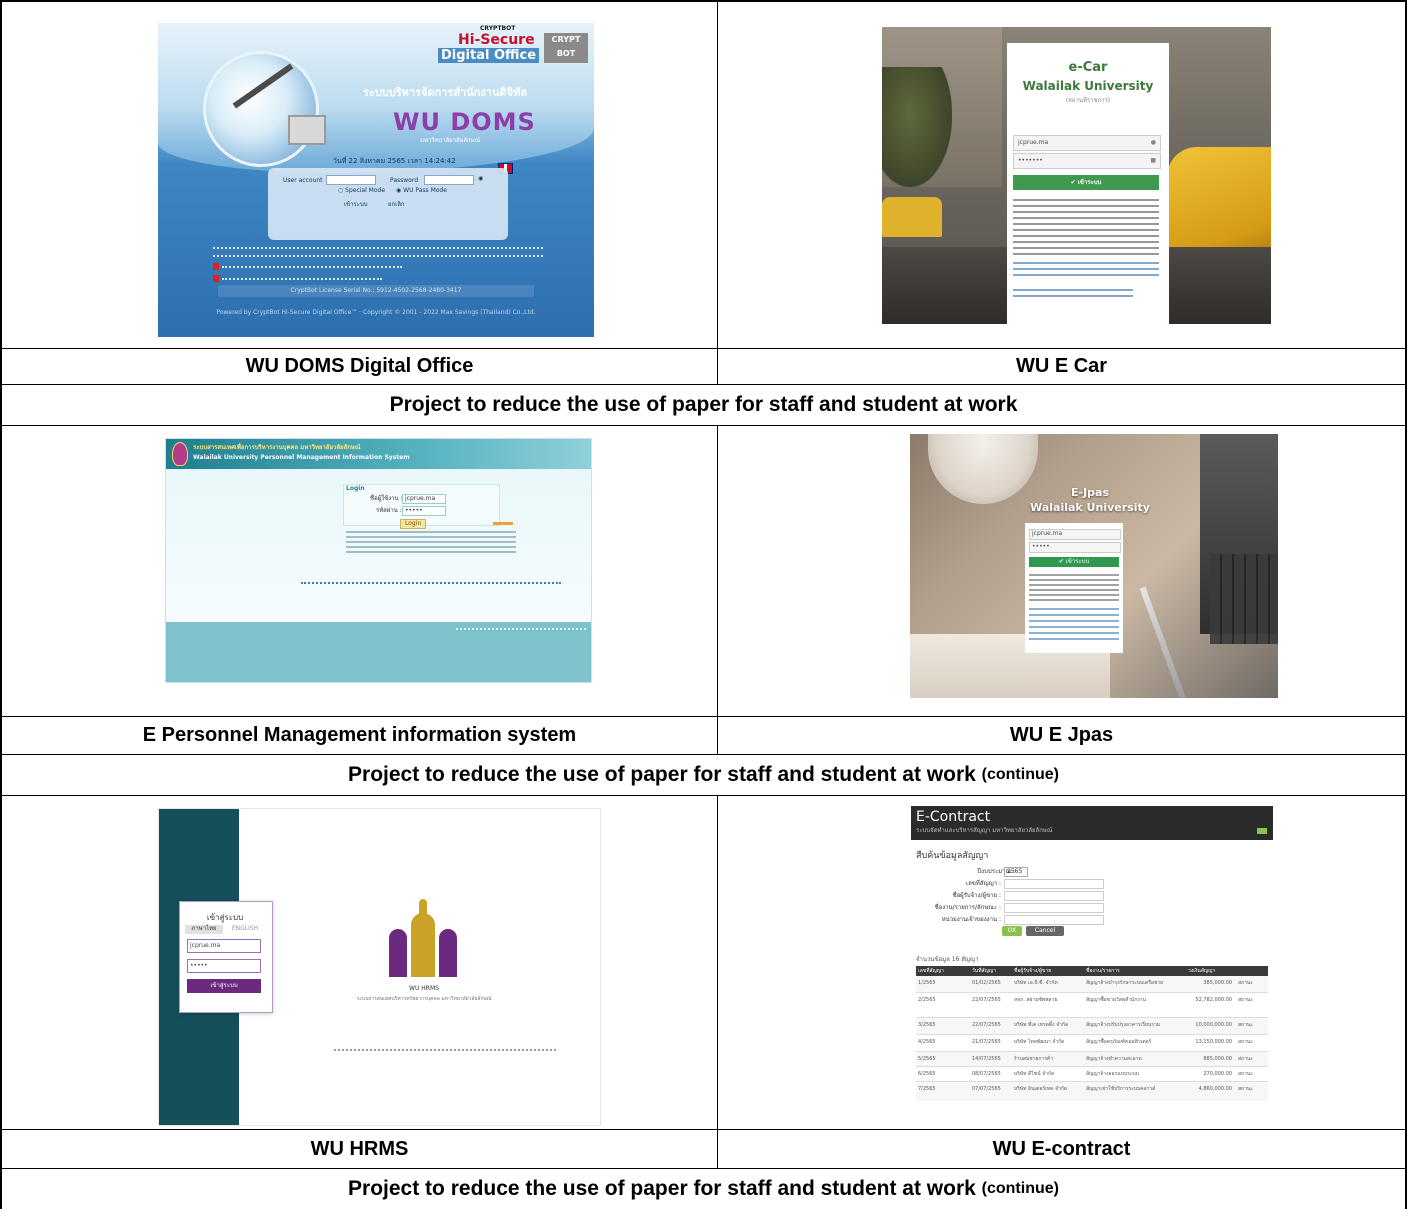 The image size is (1407, 1209). Describe the element at coordinates (450, 140) in the screenshot. I see `doms-university: มหาวิทยาลัยวลัยลักษณ์` at that location.